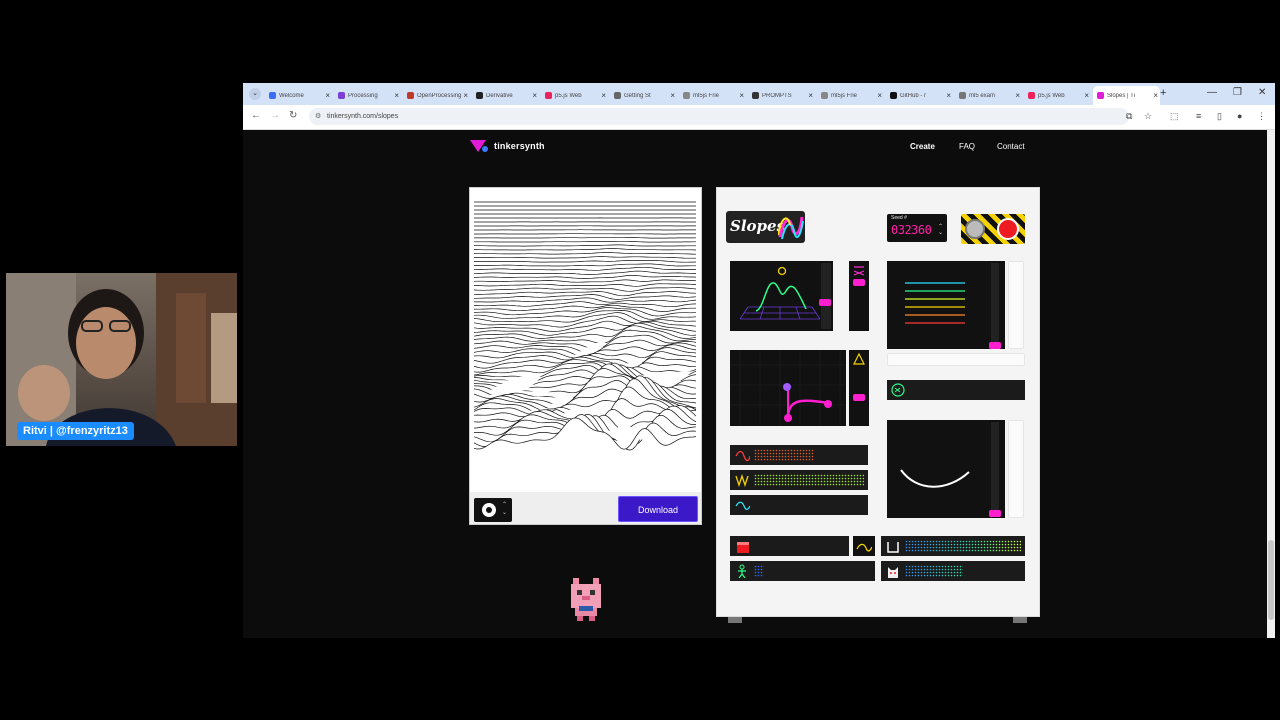 The height and width of the screenshot is (720, 1280). What do you see at coordinates (255, 94) in the screenshot?
I see `tab-search-icon: ⌄` at bounding box center [255, 94].